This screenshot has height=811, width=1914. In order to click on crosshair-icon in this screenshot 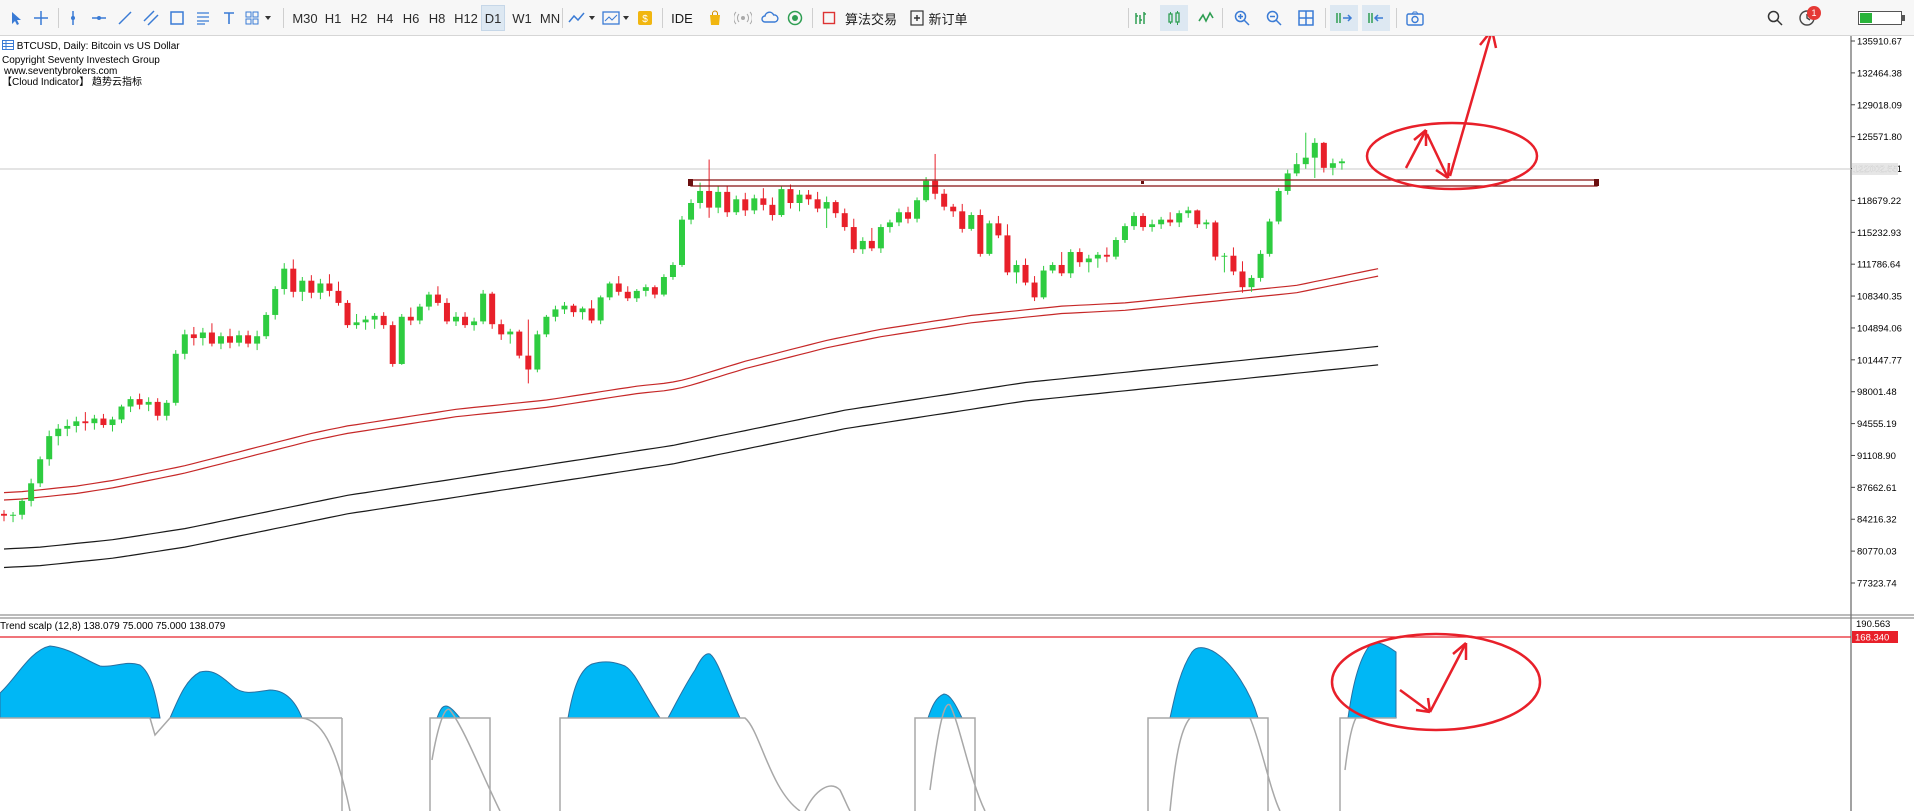, I will do `click(41, 18)`.